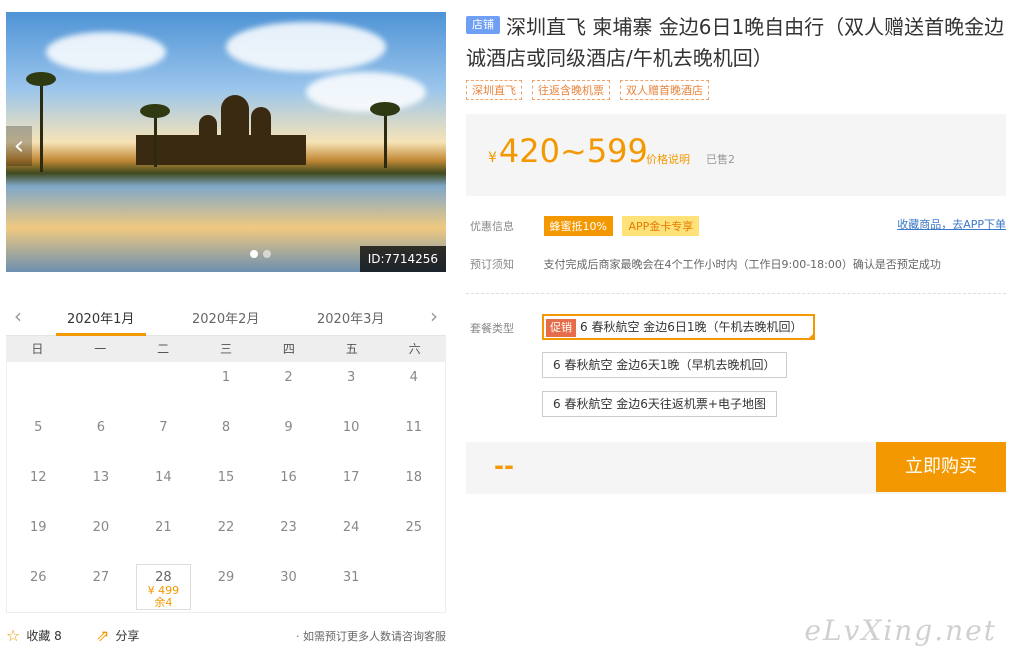 The width and height of the screenshot is (1011, 670). I want to click on day-number: 17, so click(351, 477).